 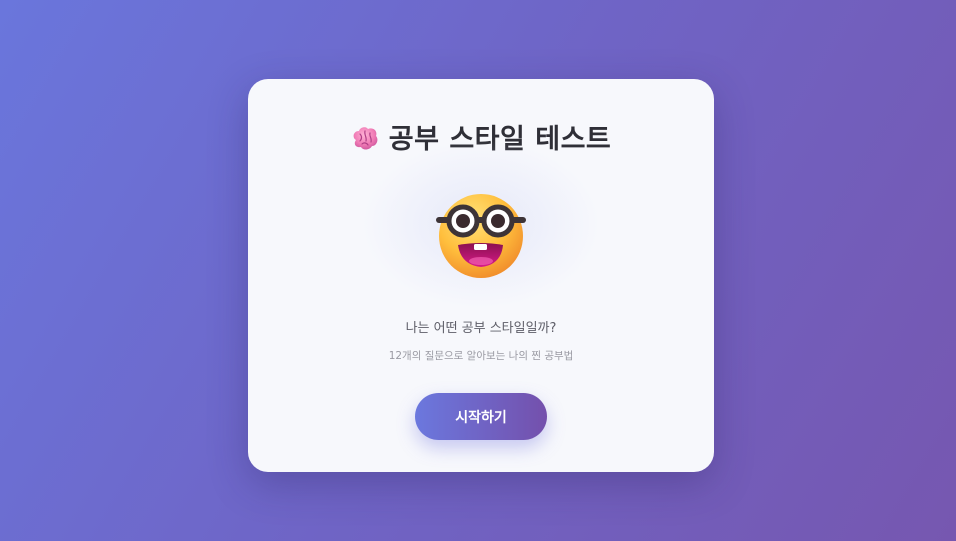 What do you see at coordinates (481, 416) in the screenshot?
I see `start-button: 시작하기` at bounding box center [481, 416].